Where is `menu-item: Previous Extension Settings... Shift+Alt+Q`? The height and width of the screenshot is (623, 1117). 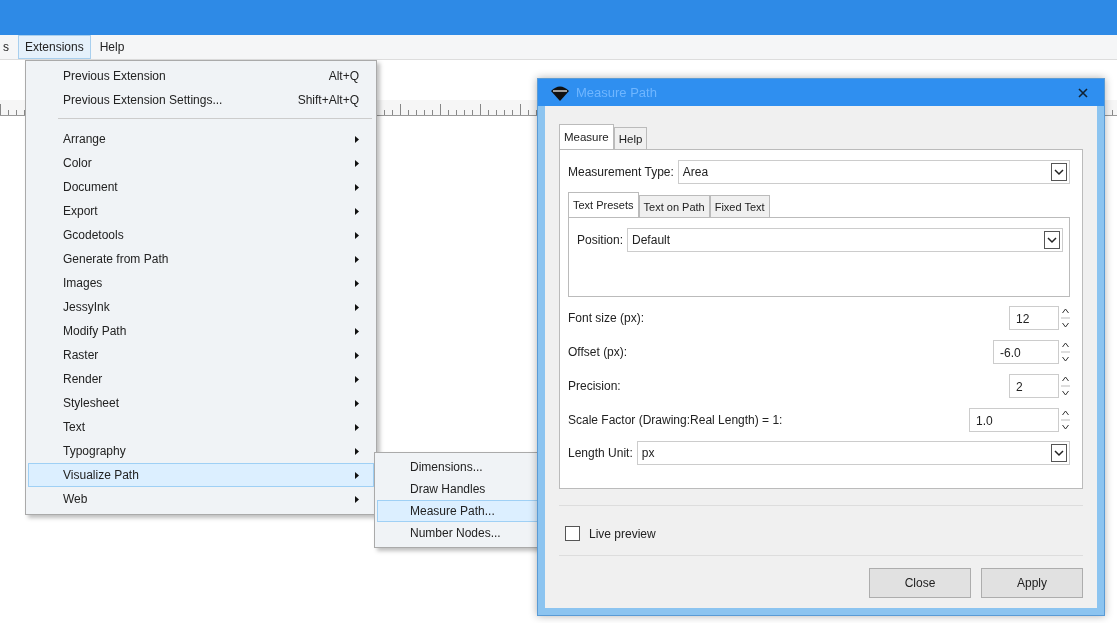
menu-item: Previous Extension Settings... Shift+Alt+Q is located at coordinates (201, 100).